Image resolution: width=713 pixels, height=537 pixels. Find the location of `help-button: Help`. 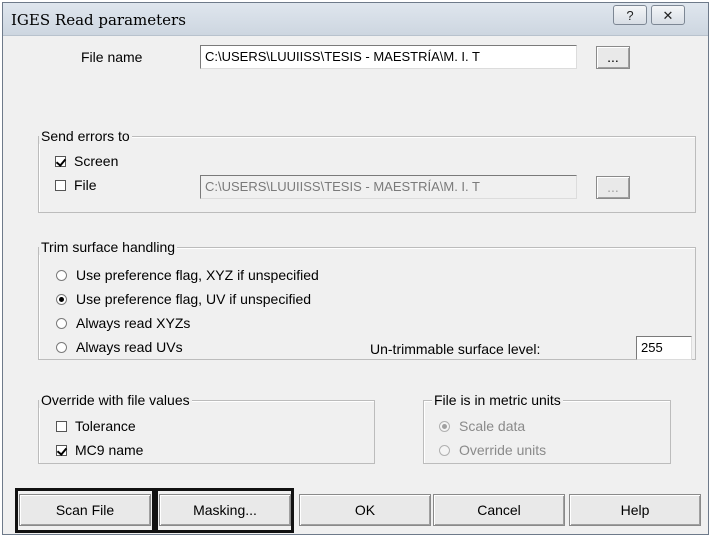

help-button: Help is located at coordinates (635, 510).